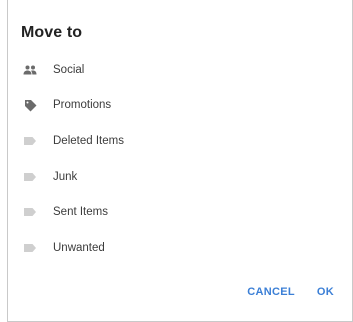 This screenshot has height=322, width=353. What do you see at coordinates (180, 177) in the screenshot?
I see `folder-item-junk: Junk` at bounding box center [180, 177].